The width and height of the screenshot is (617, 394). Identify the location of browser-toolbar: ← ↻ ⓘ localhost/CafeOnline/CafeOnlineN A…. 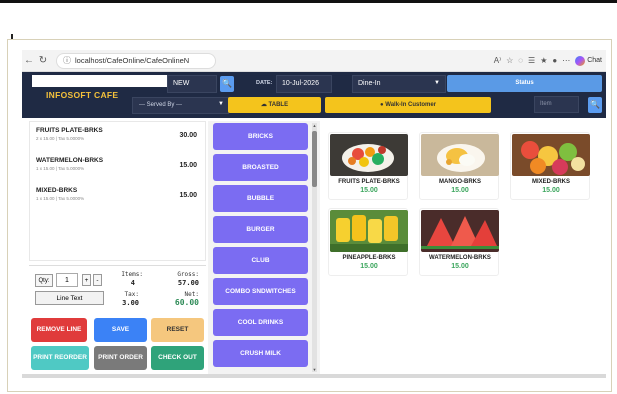
(314, 61).